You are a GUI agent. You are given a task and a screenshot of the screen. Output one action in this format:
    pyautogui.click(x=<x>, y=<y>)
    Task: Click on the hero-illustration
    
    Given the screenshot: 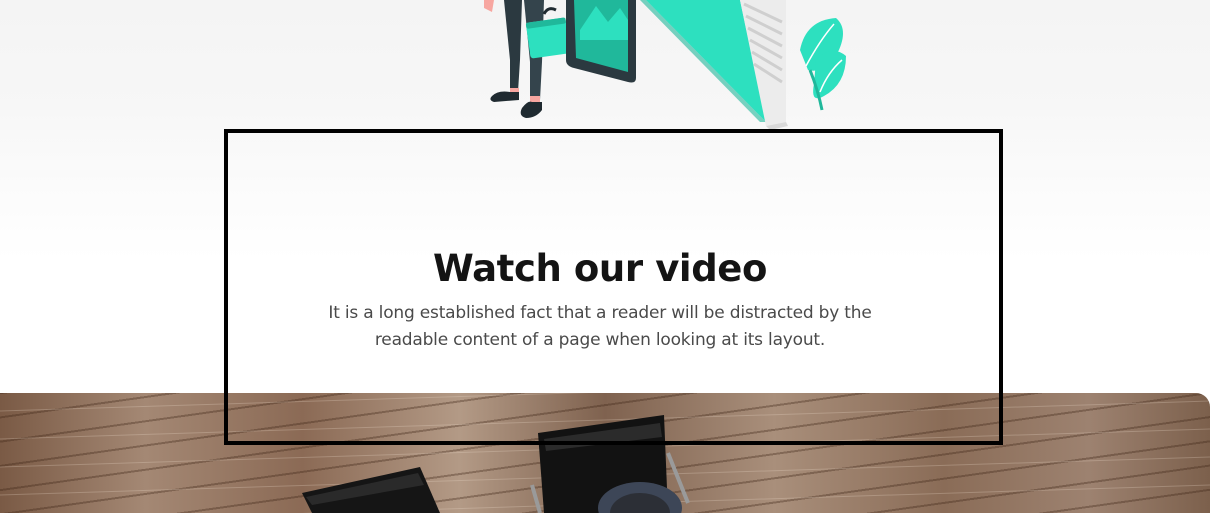 What is the action you would take?
    pyautogui.click(x=670, y=65)
    